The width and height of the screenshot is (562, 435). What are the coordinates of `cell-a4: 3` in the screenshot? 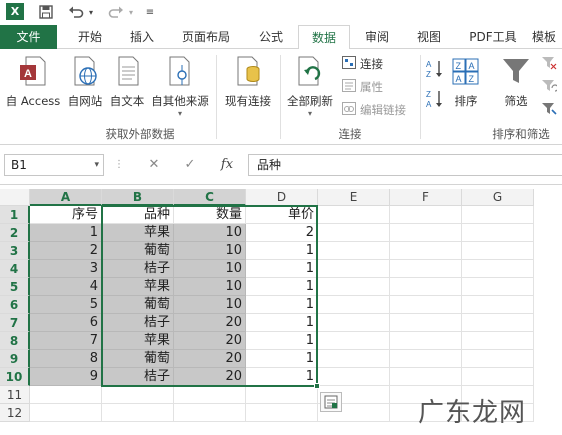 It's located at (66, 269).